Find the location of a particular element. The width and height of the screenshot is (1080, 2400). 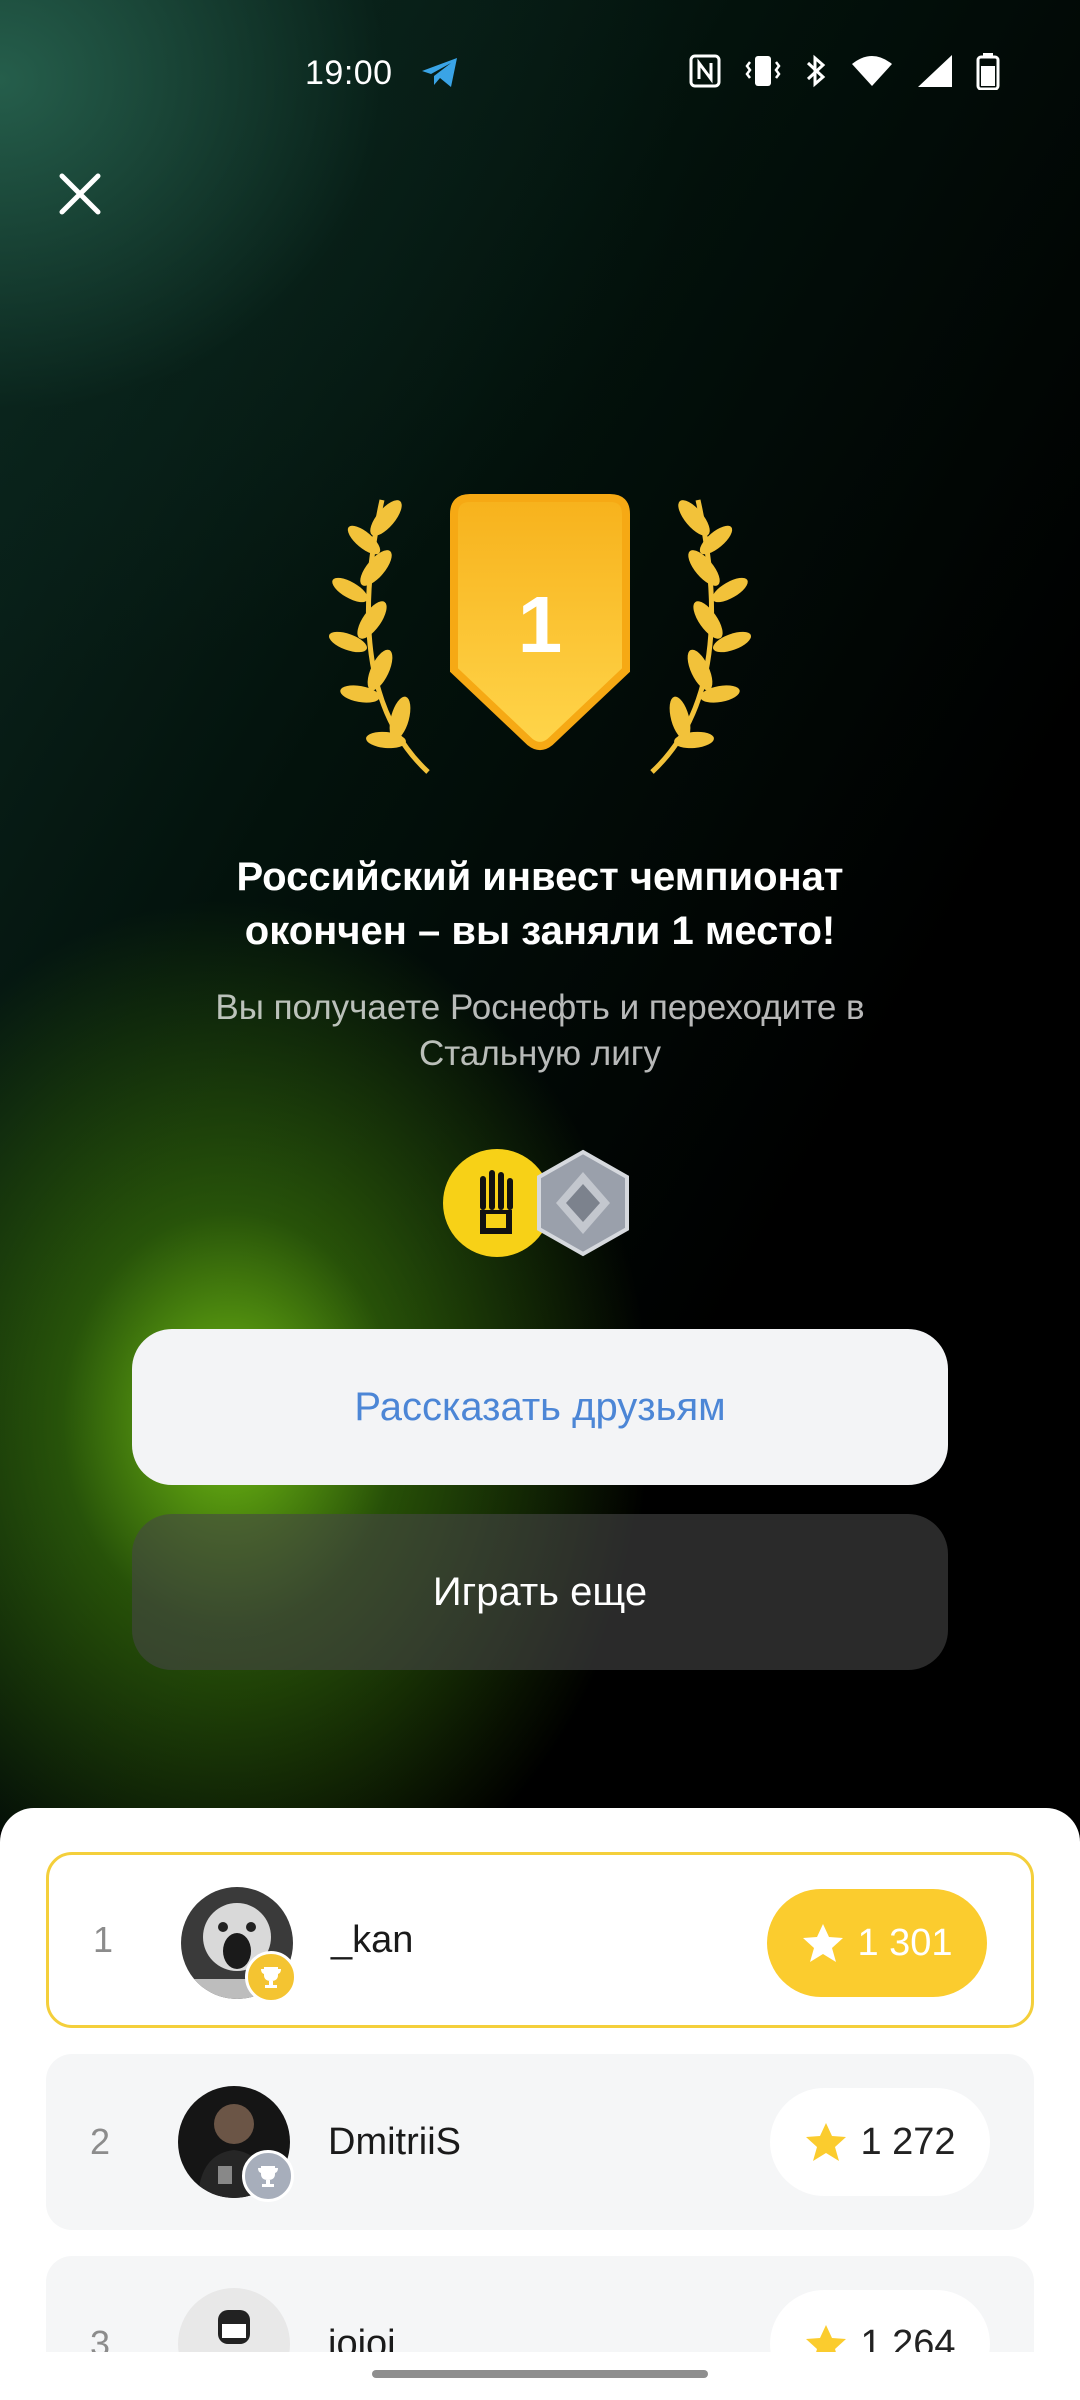

play-again-label: Играть еще is located at coordinates (540, 1591).